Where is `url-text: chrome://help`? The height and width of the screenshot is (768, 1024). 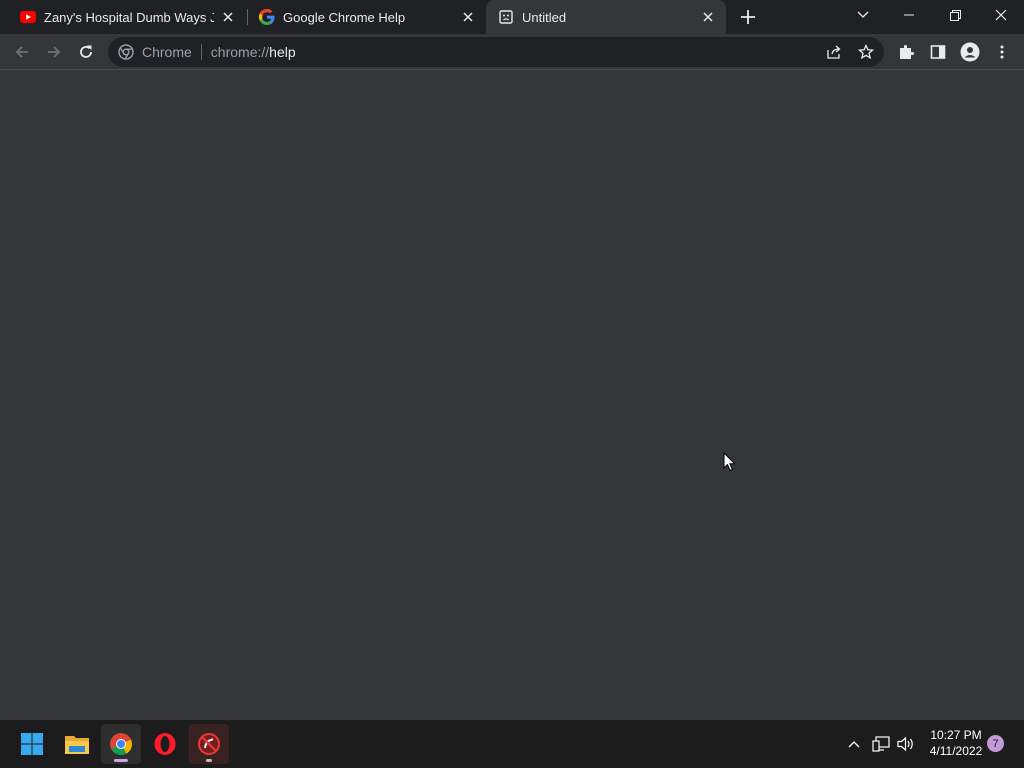
url-text: chrome://help is located at coordinates (253, 52).